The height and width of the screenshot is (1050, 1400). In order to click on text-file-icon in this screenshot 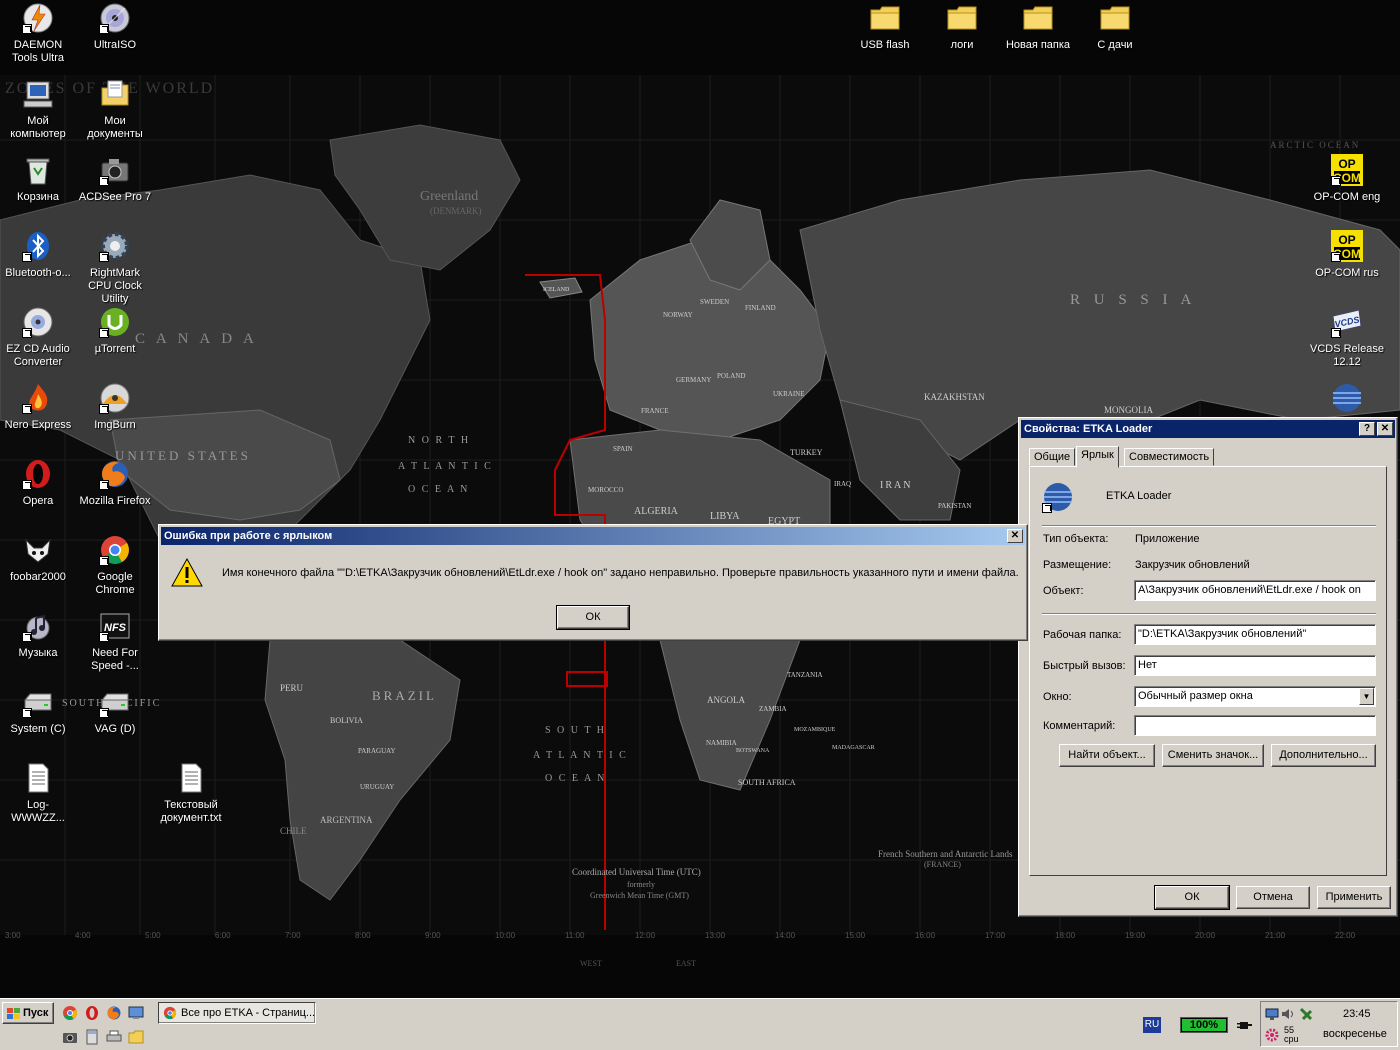, I will do `click(191, 778)`.